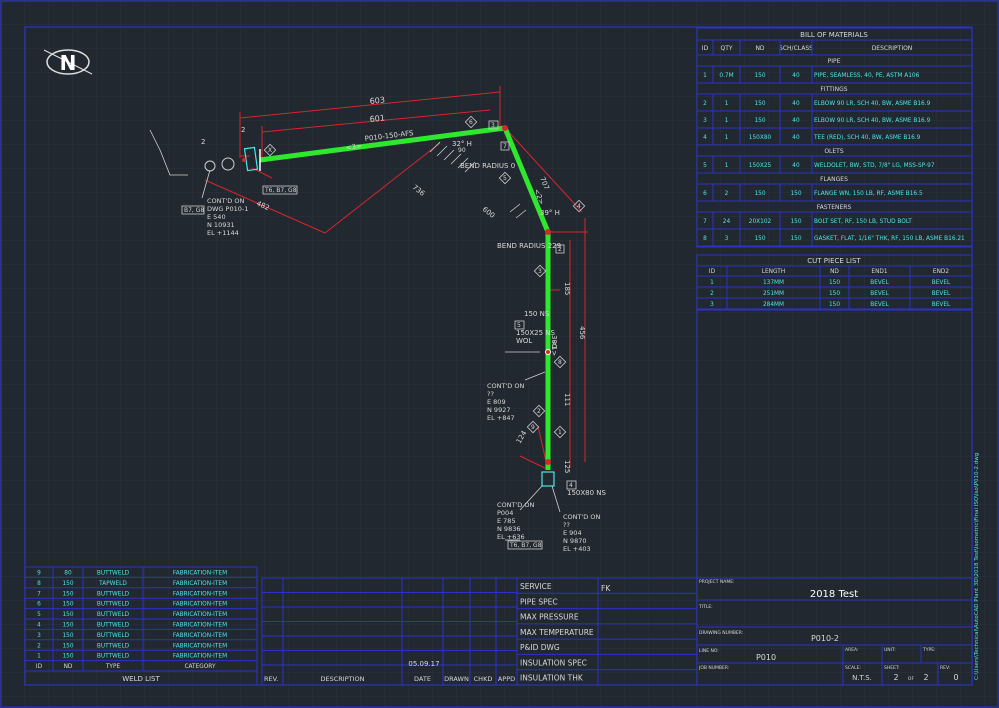 This screenshot has width=999, height=708. I want to click on weld-cell: 9, so click(39, 574).